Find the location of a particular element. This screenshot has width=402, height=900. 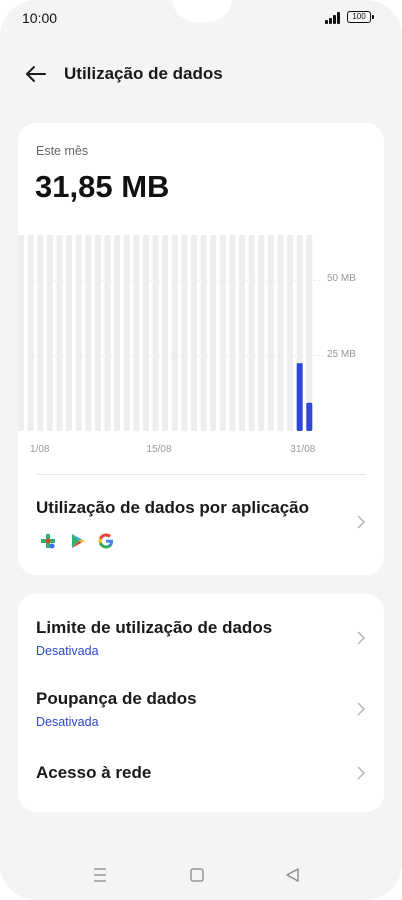

page-title: Utilização de dados is located at coordinates (143, 73).